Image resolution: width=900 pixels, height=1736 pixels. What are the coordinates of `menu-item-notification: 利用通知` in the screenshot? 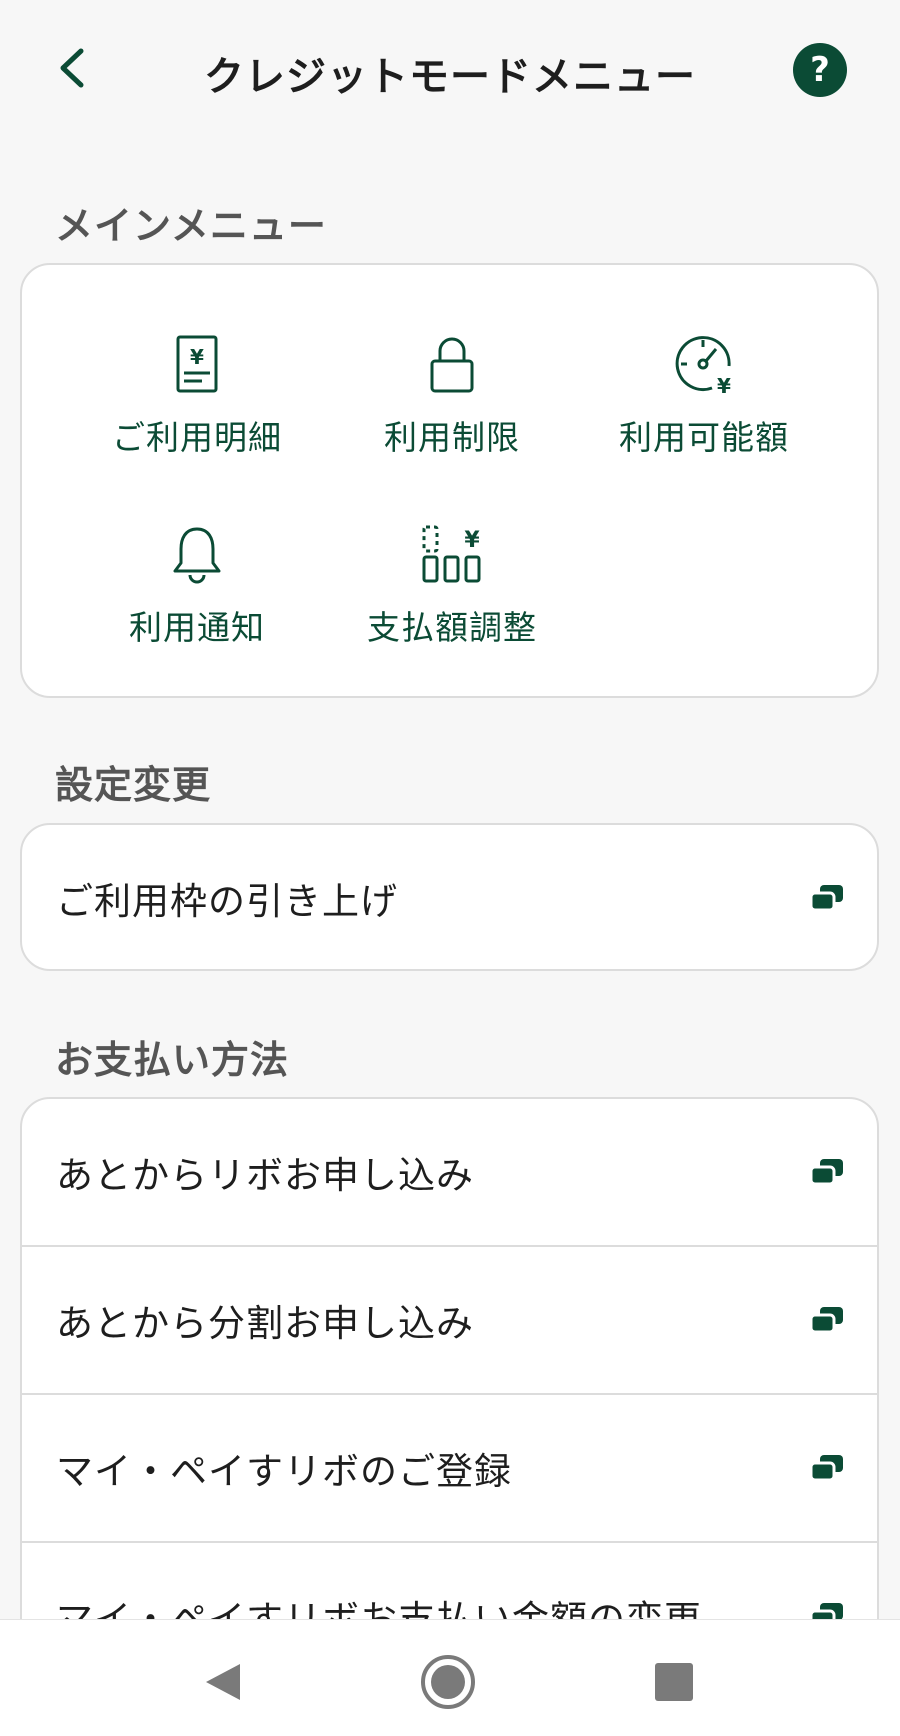 It's located at (197, 598).